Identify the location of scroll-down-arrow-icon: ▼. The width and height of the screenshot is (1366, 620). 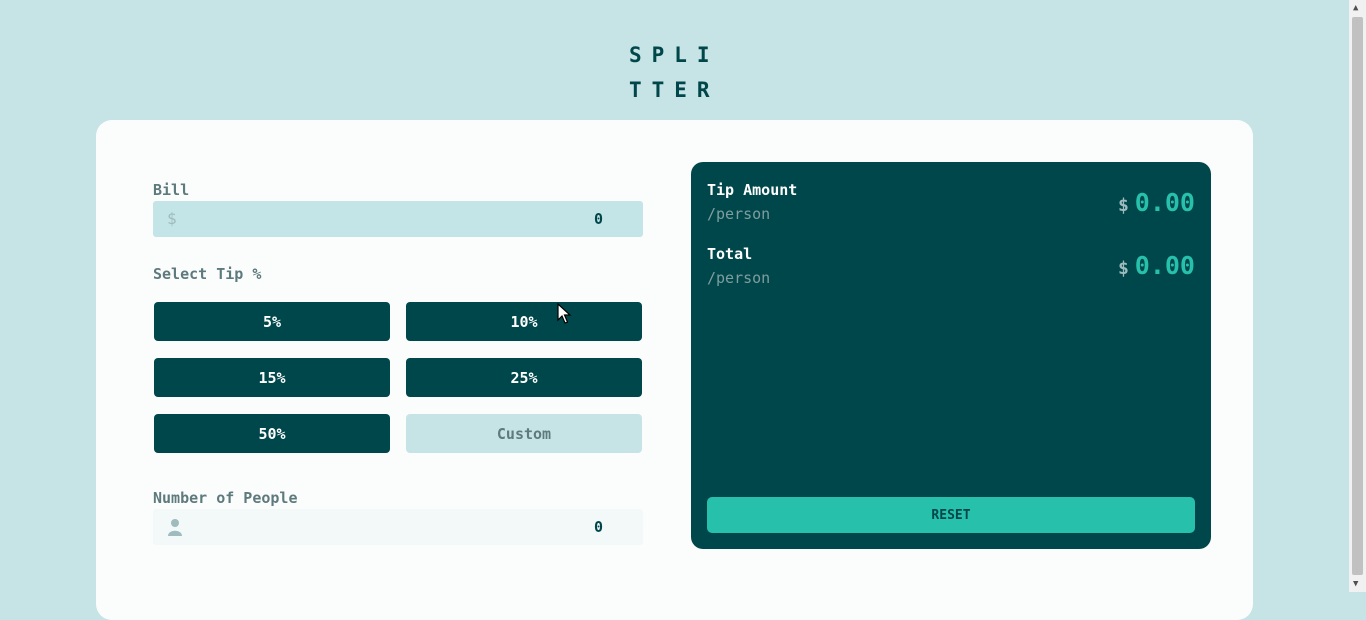
(1355, 584).